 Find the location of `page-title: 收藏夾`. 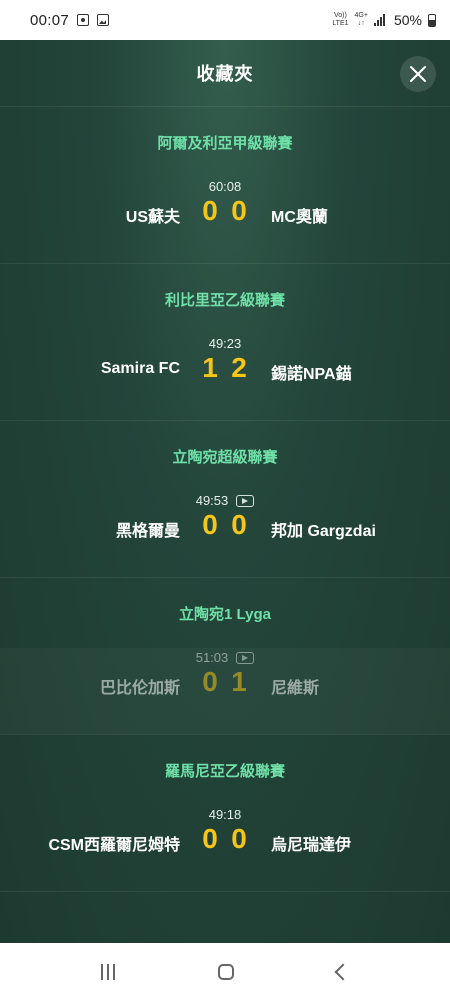

page-title: 收藏夾 is located at coordinates (225, 74).